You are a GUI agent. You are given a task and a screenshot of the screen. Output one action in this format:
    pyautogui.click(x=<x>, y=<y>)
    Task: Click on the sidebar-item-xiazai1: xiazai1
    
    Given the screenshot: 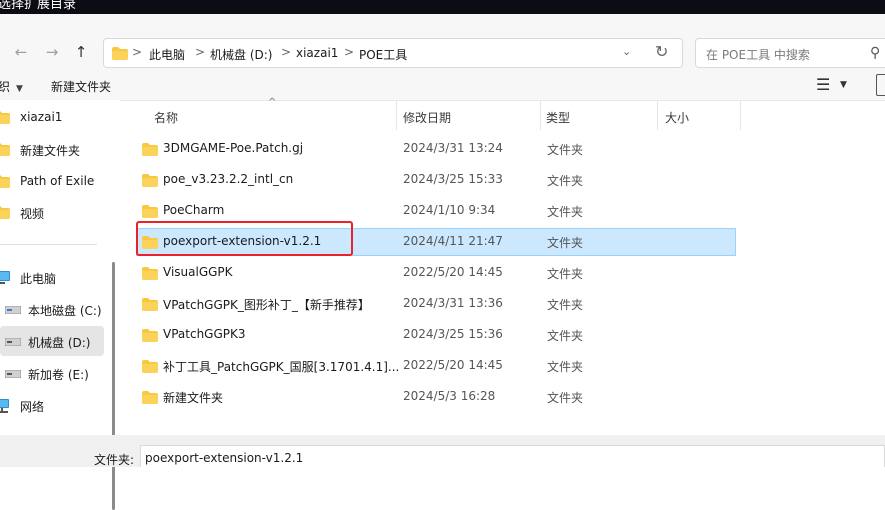 What is the action you would take?
    pyautogui.click(x=52, y=117)
    